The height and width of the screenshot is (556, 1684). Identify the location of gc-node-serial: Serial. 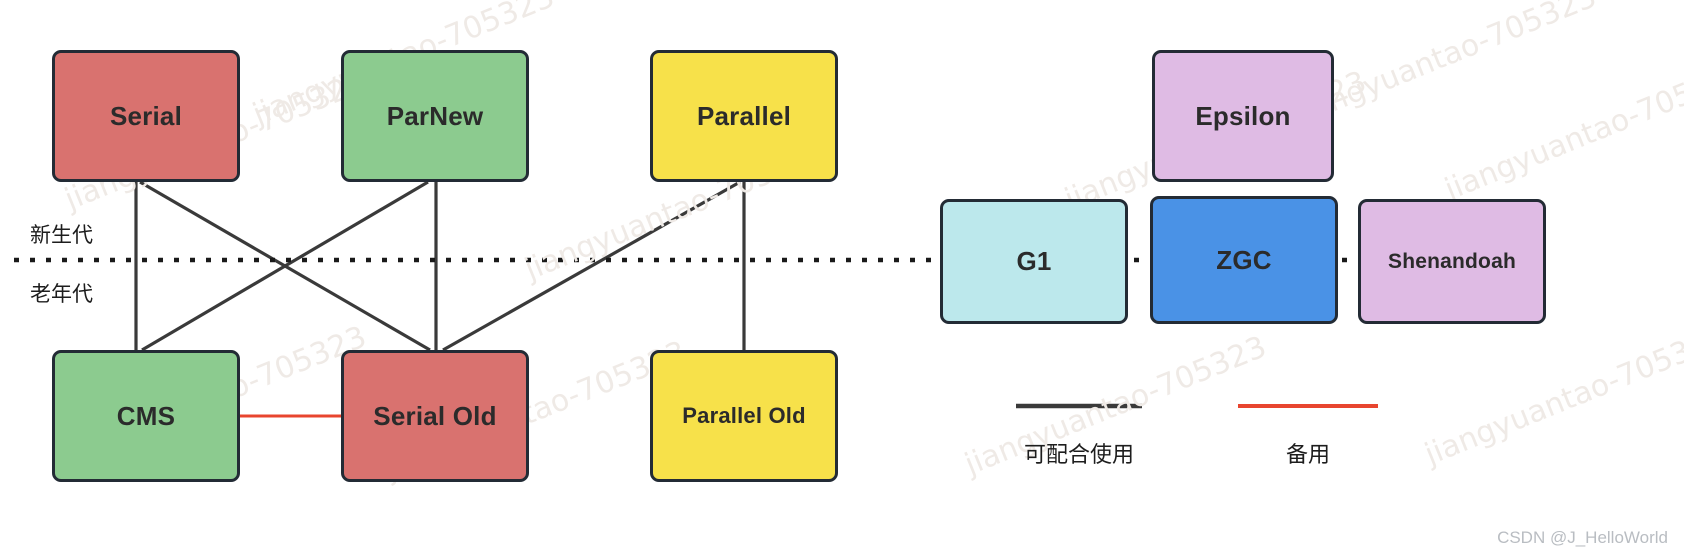
(146, 116).